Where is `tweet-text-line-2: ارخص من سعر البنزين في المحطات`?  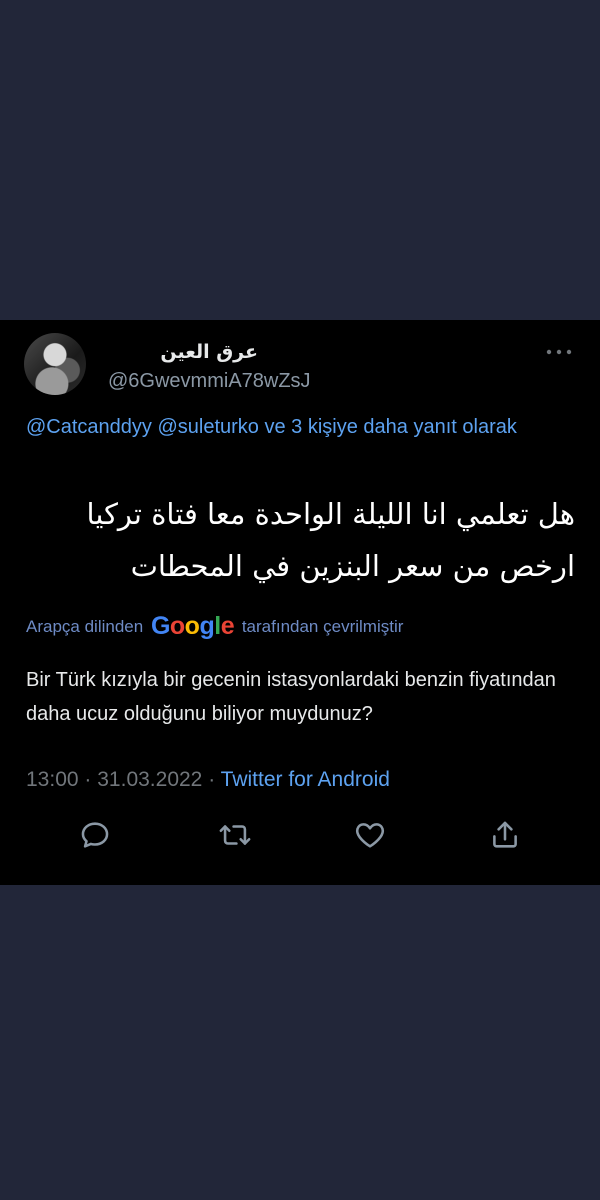
tweet-text-line-2: ارخص من سعر البنزين في المحطات is located at coordinates (352, 566).